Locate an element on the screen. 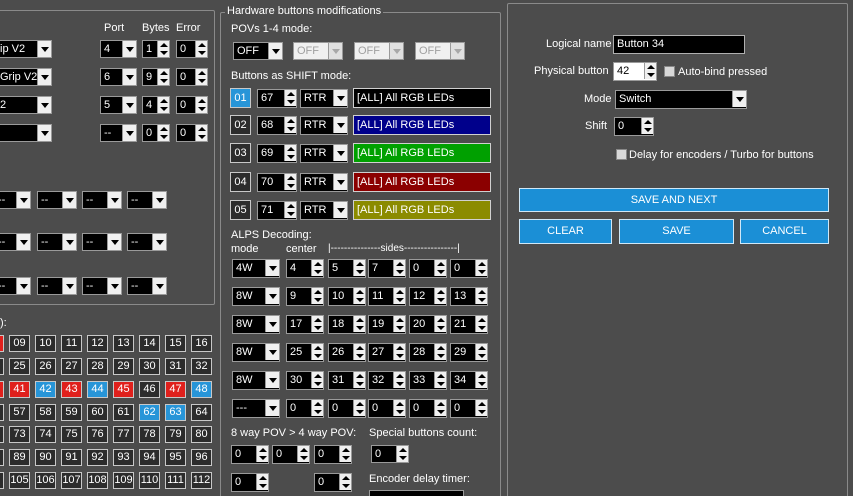 The width and height of the screenshot is (853, 496). button-cell: 44 is located at coordinates (97, 389).